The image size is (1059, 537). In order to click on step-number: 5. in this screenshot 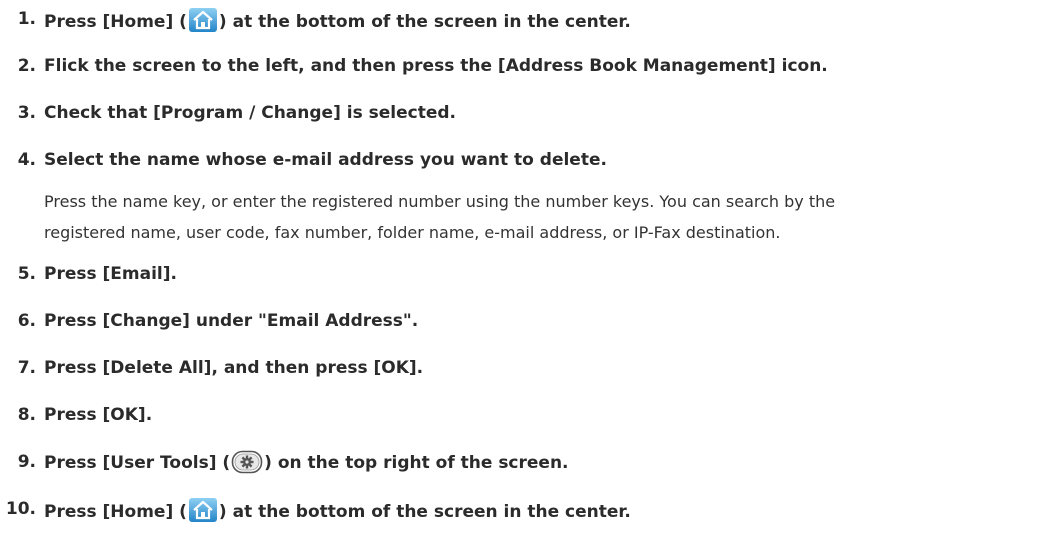, I will do `click(26, 274)`.